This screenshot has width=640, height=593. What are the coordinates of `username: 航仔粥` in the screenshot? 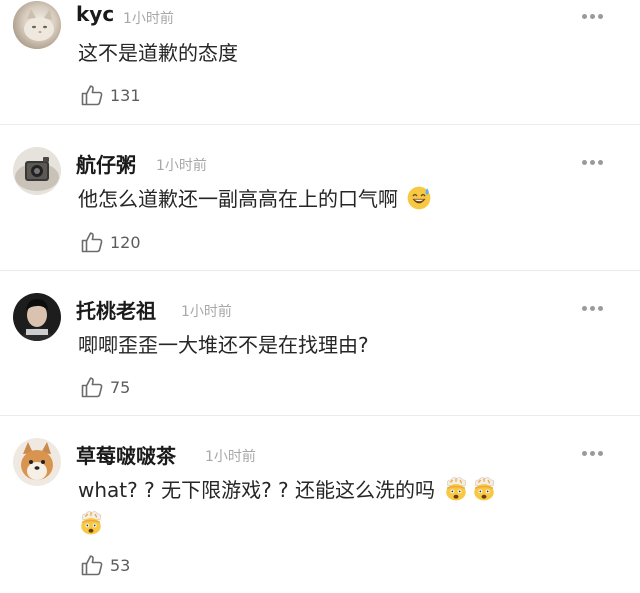 It's located at (106, 163).